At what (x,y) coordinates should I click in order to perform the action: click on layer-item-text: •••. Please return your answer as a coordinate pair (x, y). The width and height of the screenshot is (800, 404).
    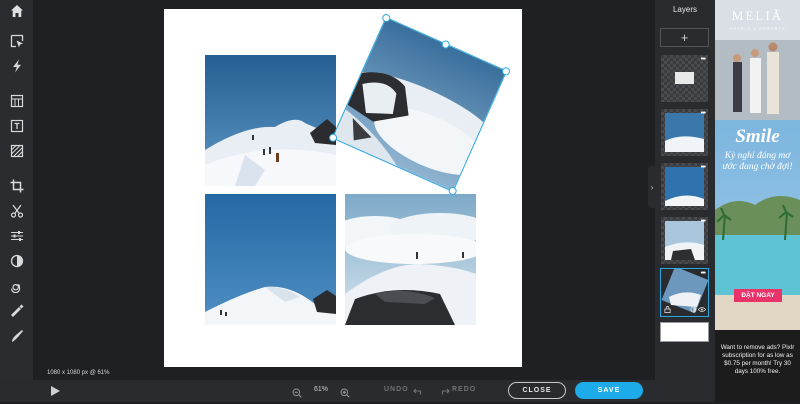
    Looking at the image, I should click on (684, 78).